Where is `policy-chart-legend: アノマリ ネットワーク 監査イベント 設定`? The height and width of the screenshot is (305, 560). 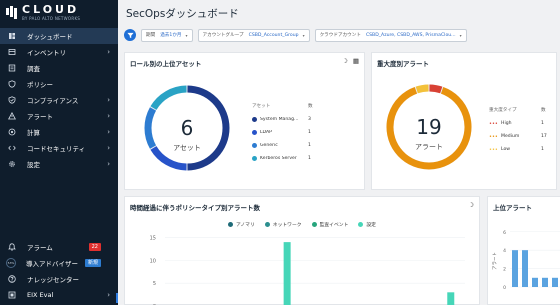
policy-chart-legend: アノマリ ネットワーク 監査イベント 設定 is located at coordinates (302, 224).